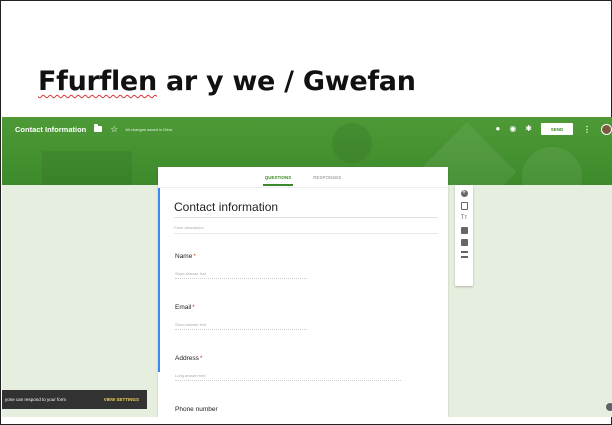  Describe the element at coordinates (185, 256) in the screenshot. I see `question-label: Name*` at that location.